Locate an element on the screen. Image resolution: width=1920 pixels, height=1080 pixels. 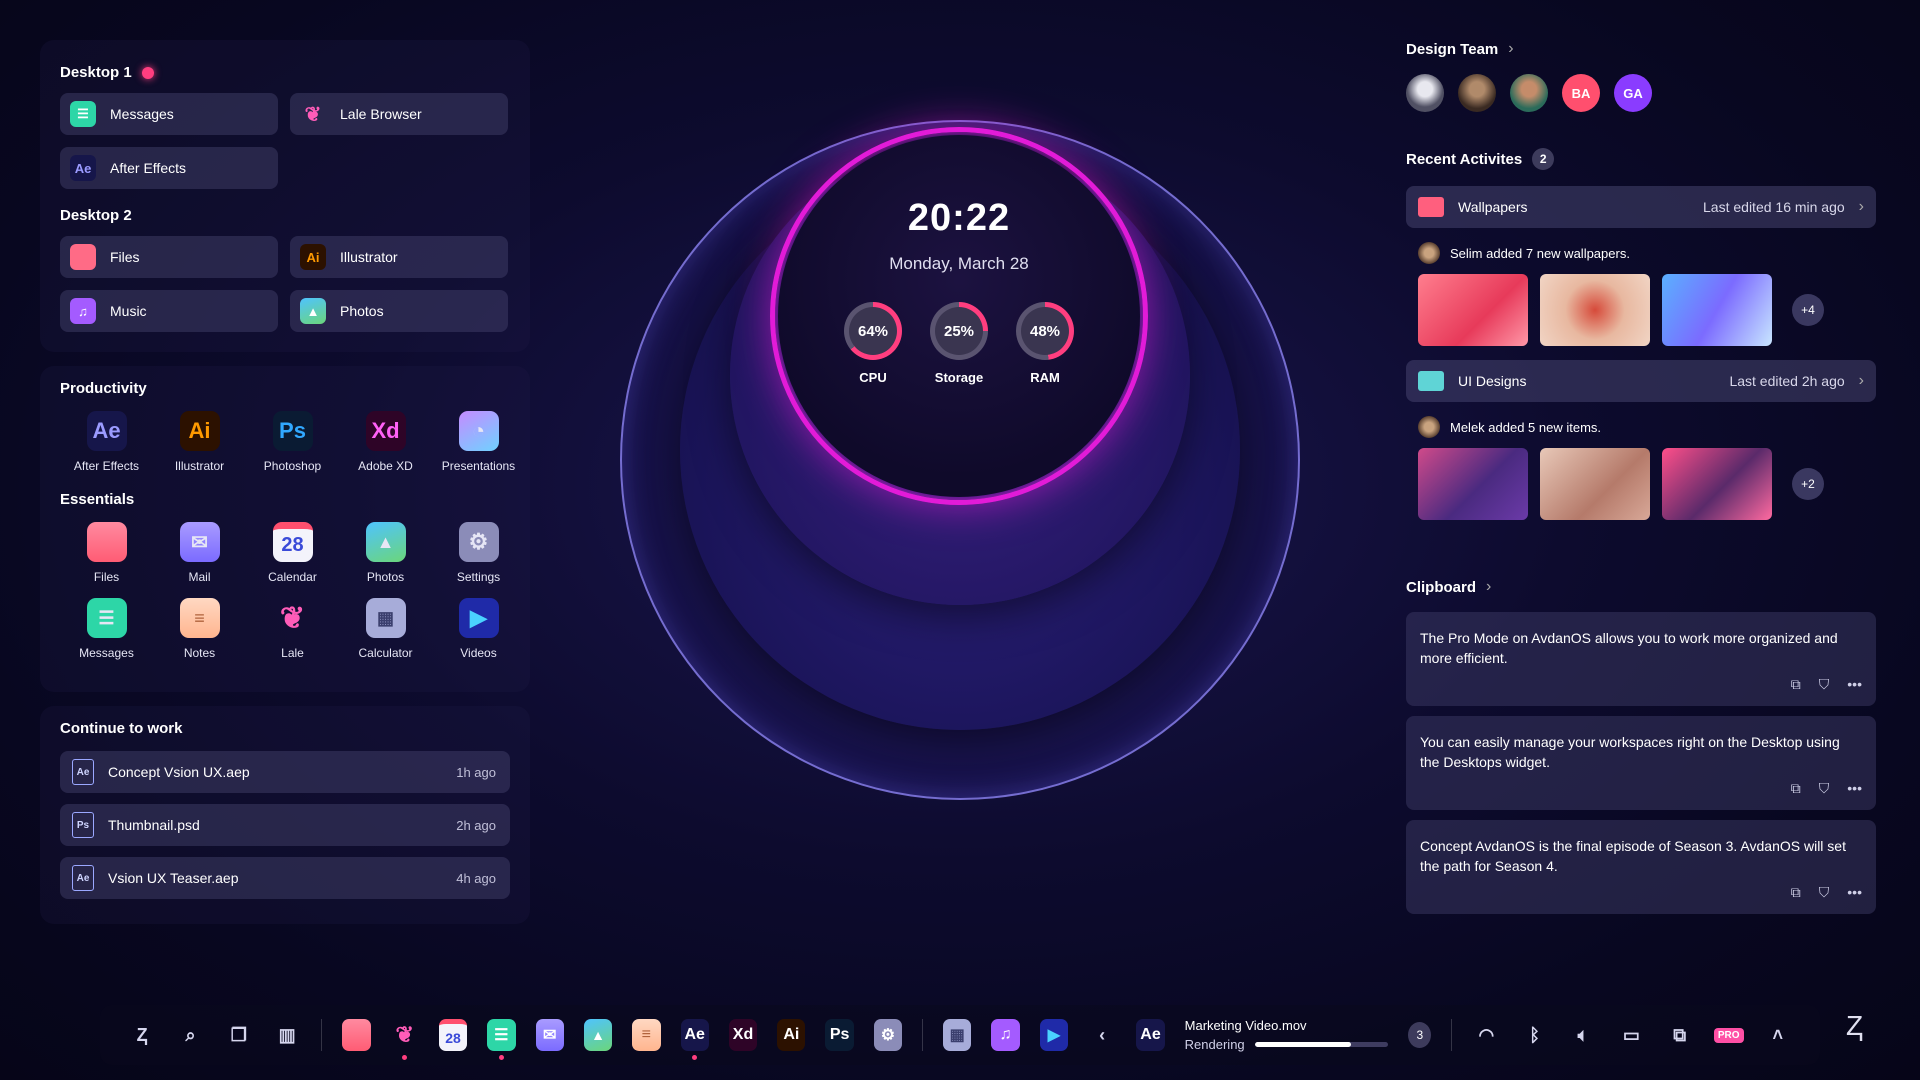
battery-icon: ▭ is located at coordinates (1631, 1035).